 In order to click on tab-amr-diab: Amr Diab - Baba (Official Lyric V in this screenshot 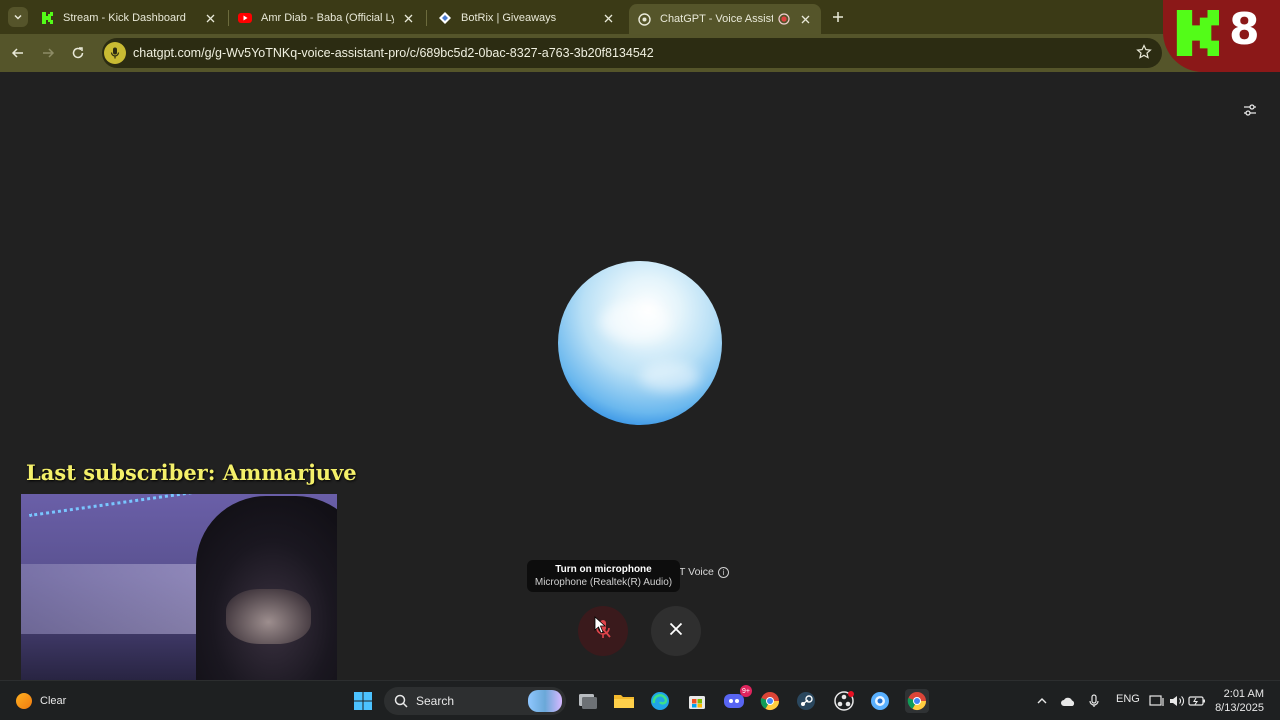, I will do `click(327, 18)`.